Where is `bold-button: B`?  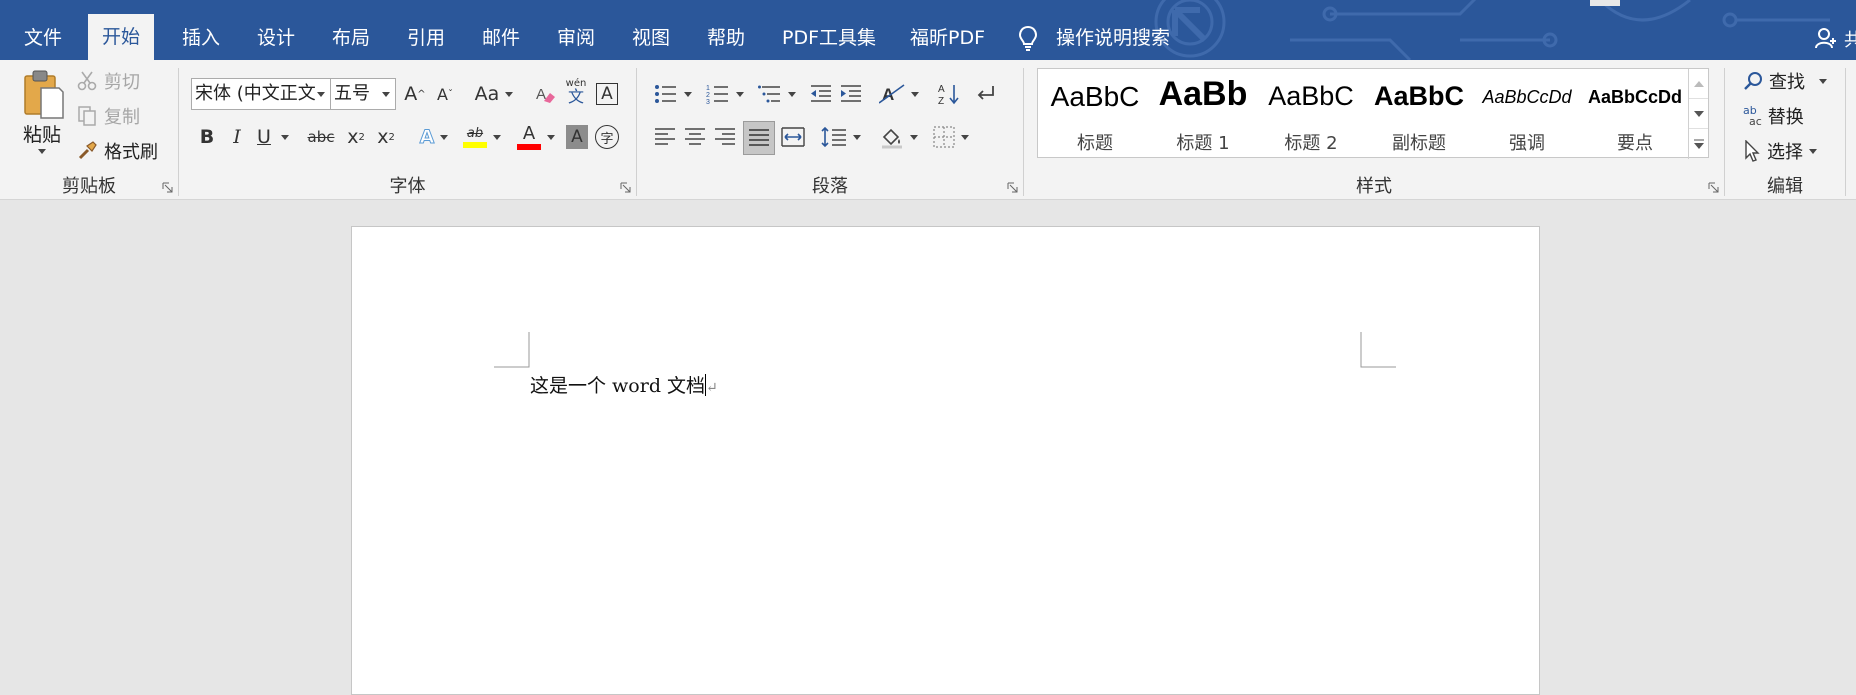 bold-button: B is located at coordinates (207, 137).